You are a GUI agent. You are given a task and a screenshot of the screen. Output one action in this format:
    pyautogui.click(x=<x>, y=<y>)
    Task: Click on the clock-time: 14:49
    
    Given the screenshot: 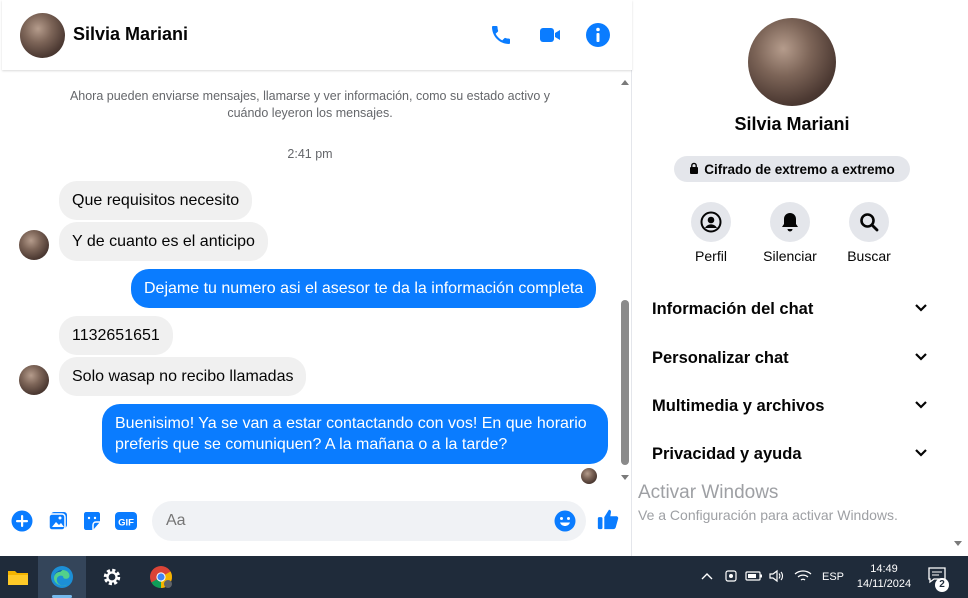 What is the action you would take?
    pyautogui.click(x=884, y=569)
    